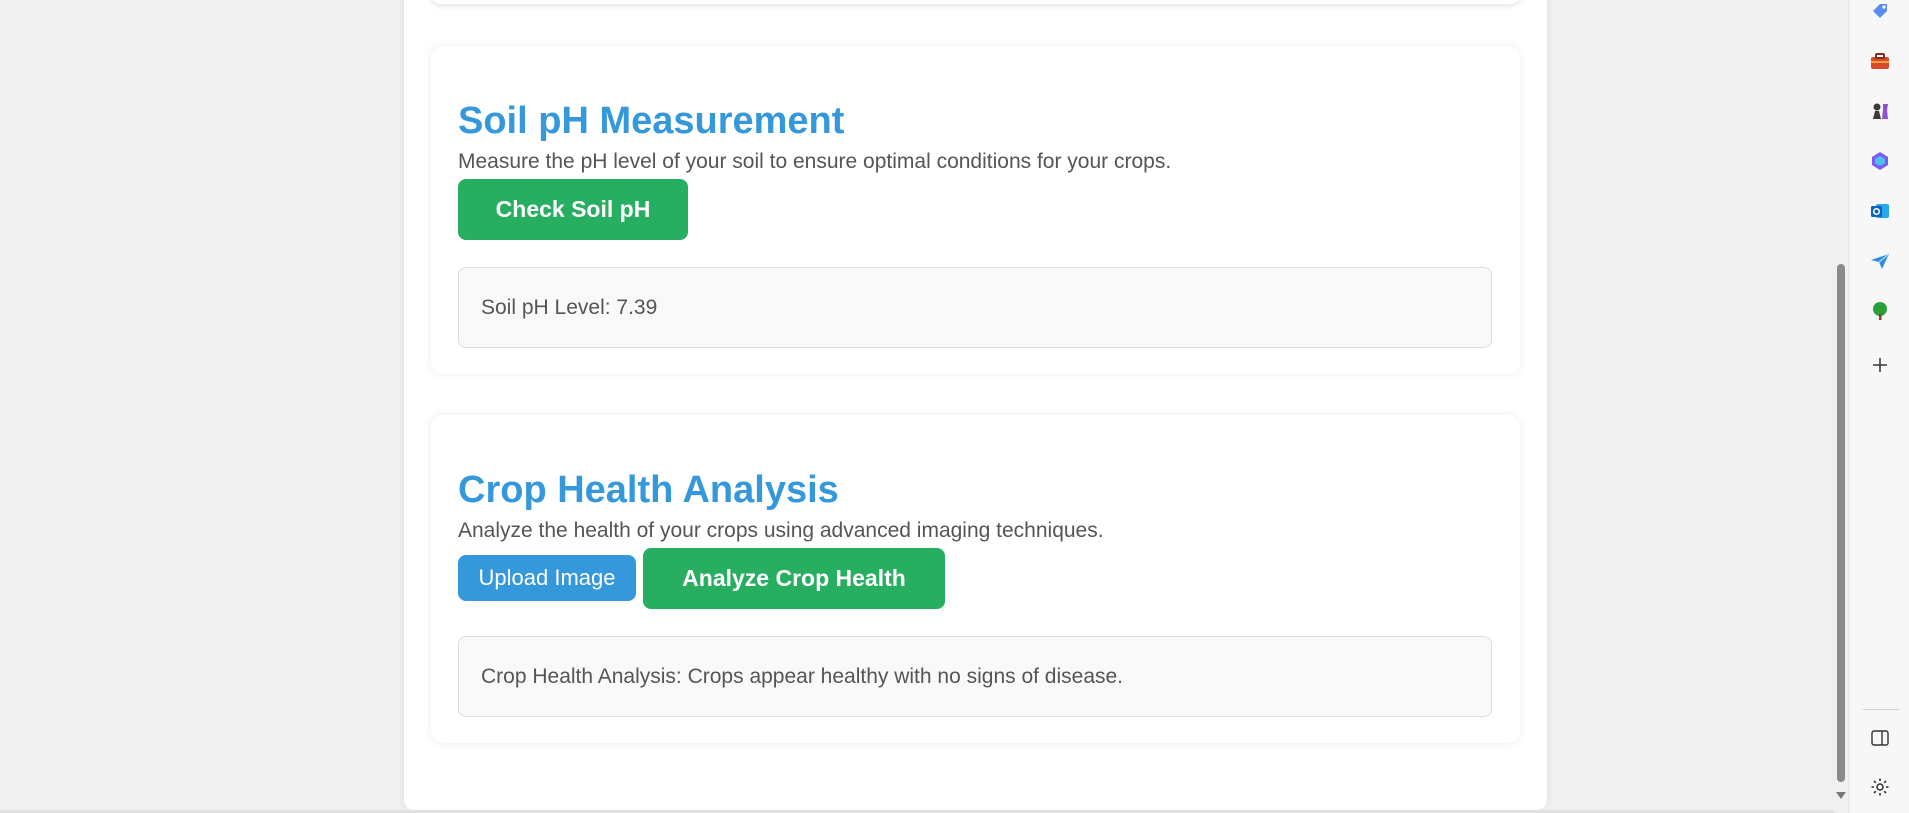 This screenshot has width=1909, height=813. What do you see at coordinates (1880, 161) in the screenshot?
I see `copilot-icon` at bounding box center [1880, 161].